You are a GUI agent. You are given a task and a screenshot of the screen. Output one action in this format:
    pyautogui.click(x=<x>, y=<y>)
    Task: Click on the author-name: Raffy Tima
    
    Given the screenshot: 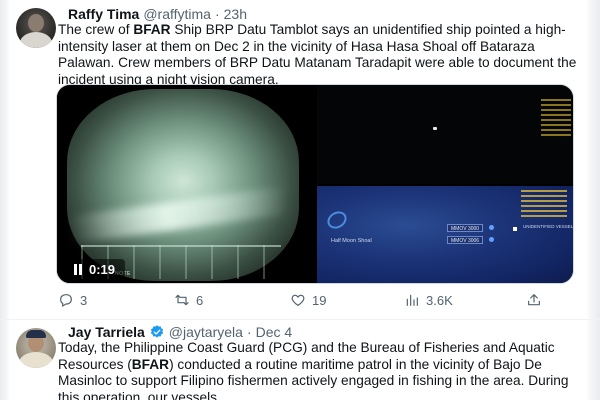 What is the action you would take?
    pyautogui.click(x=103, y=14)
    